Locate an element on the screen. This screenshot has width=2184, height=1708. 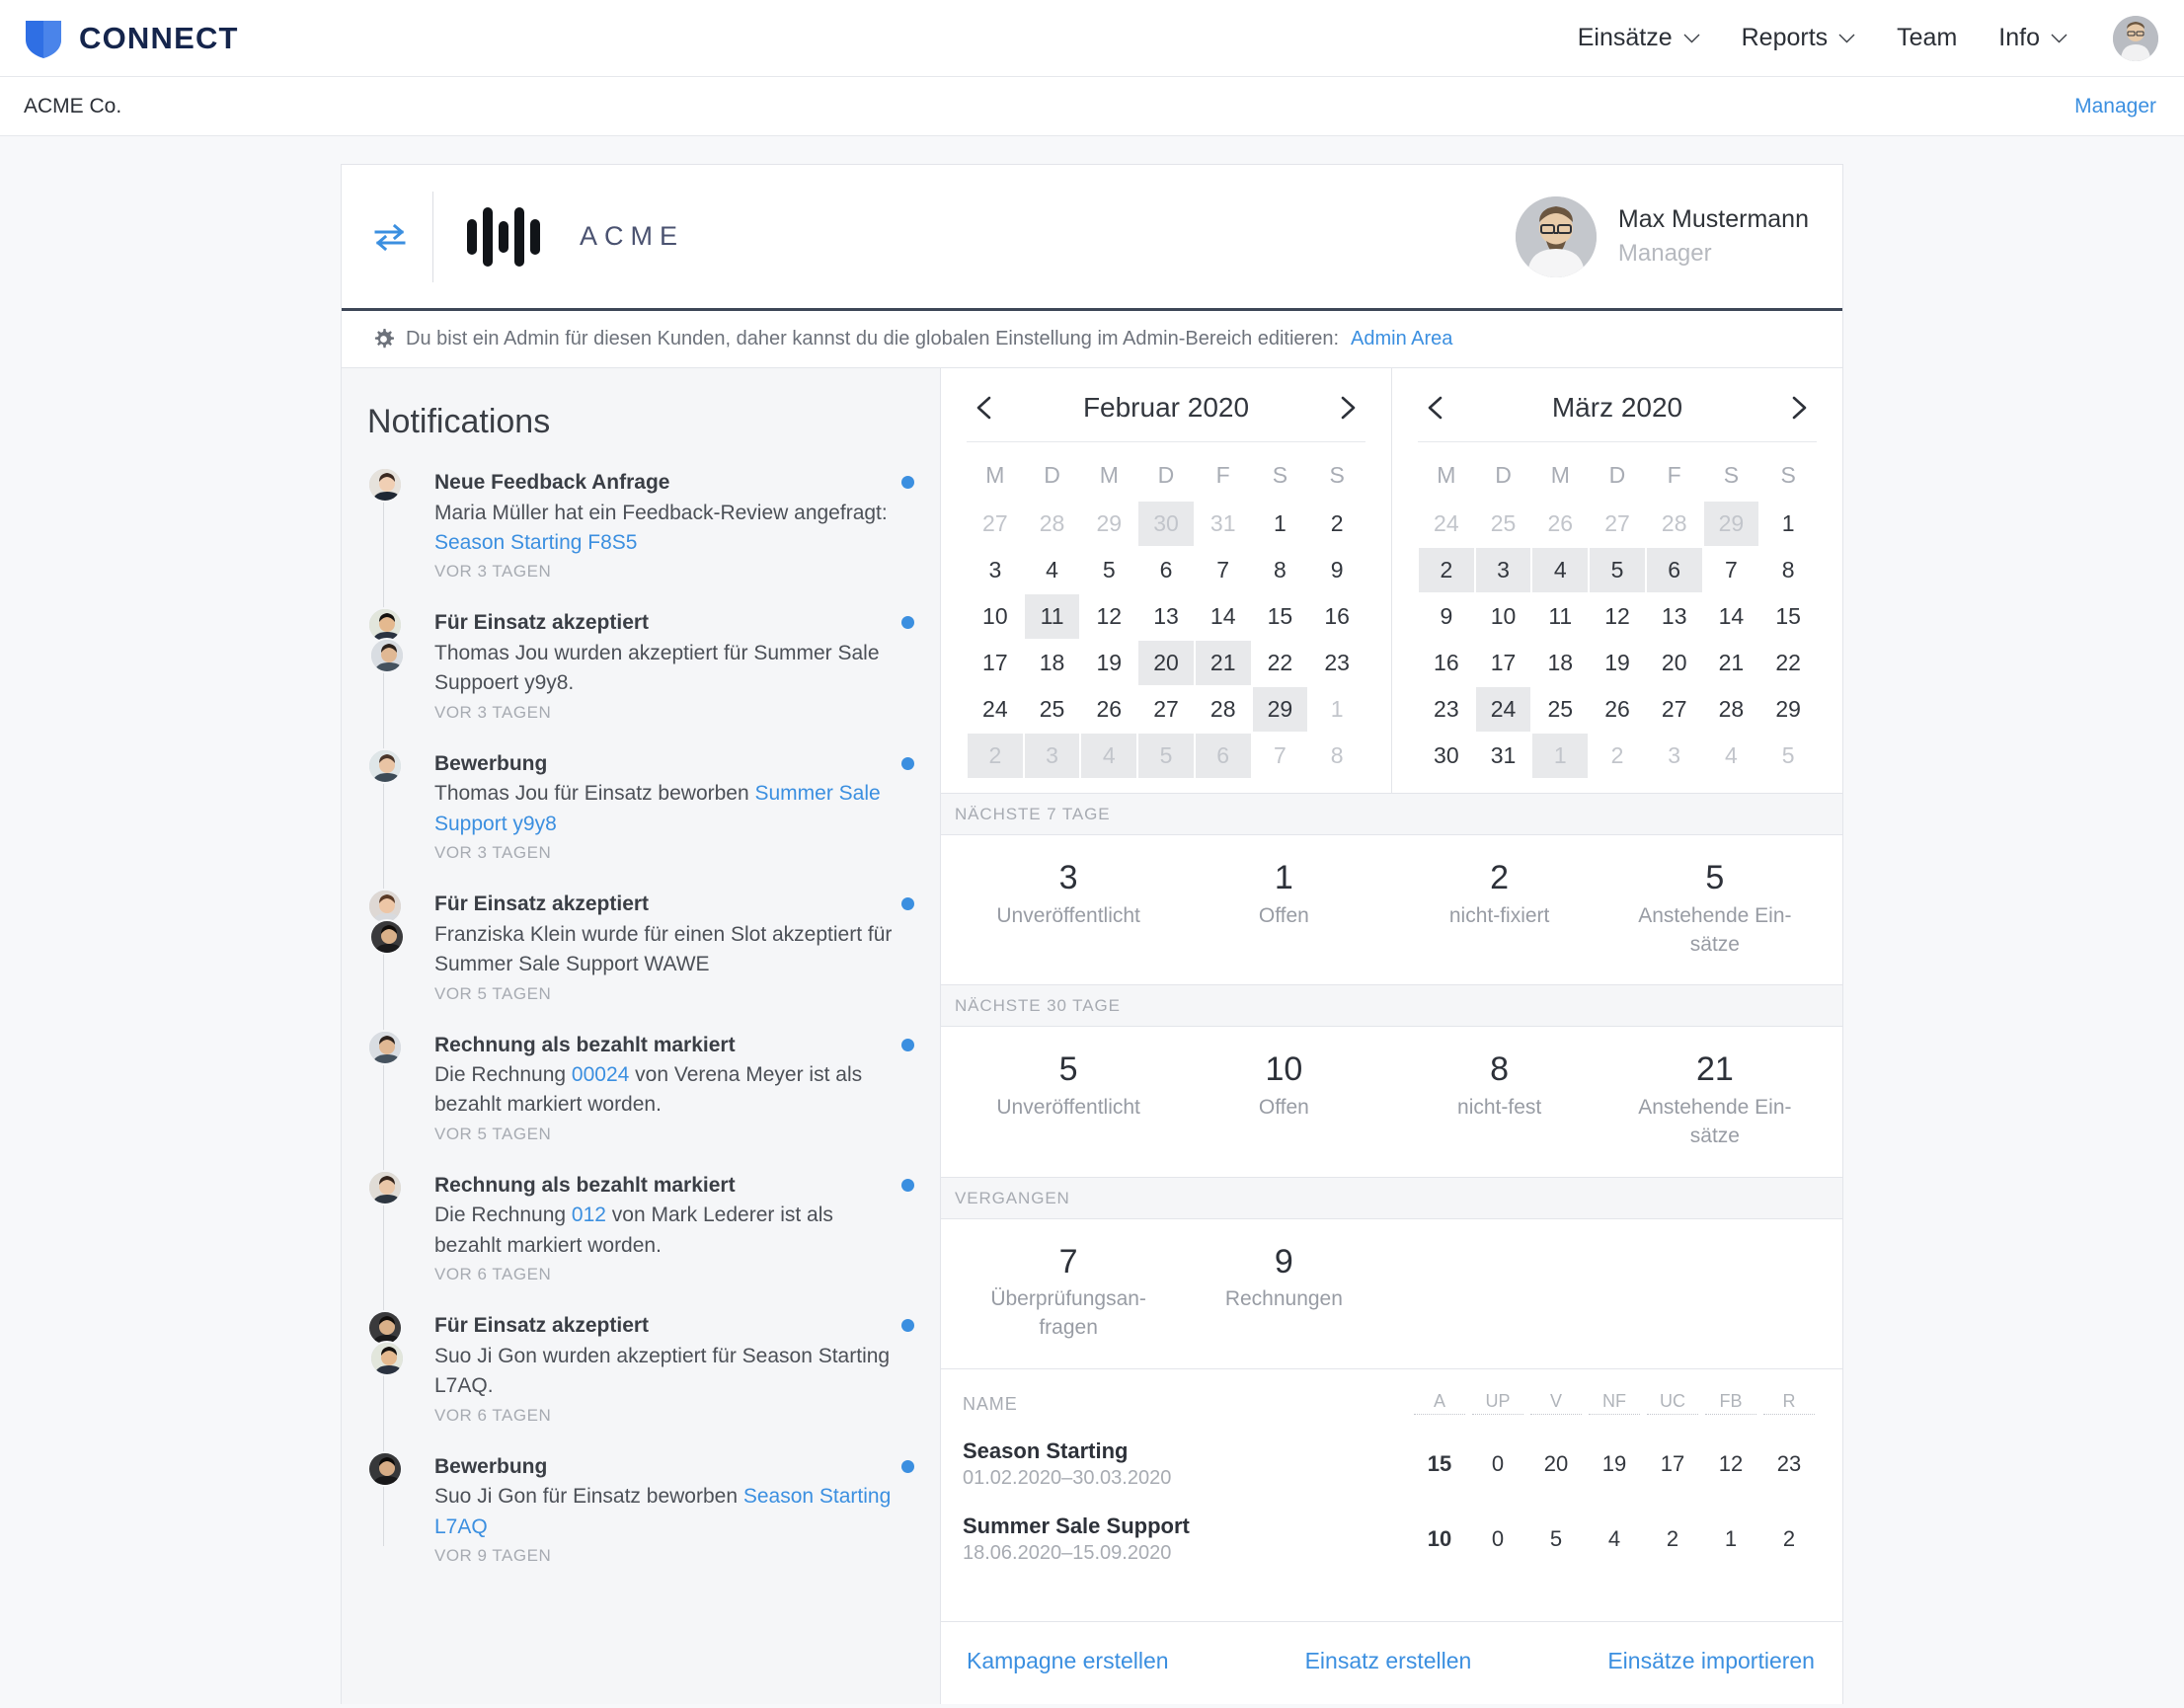
switch-customer-icon is located at coordinates (390, 237).